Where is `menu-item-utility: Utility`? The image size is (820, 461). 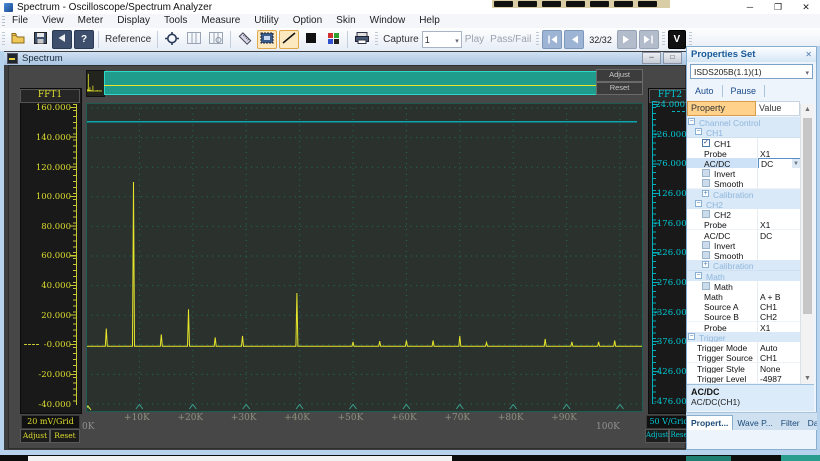
menu-item-utility: Utility is located at coordinates (266, 21).